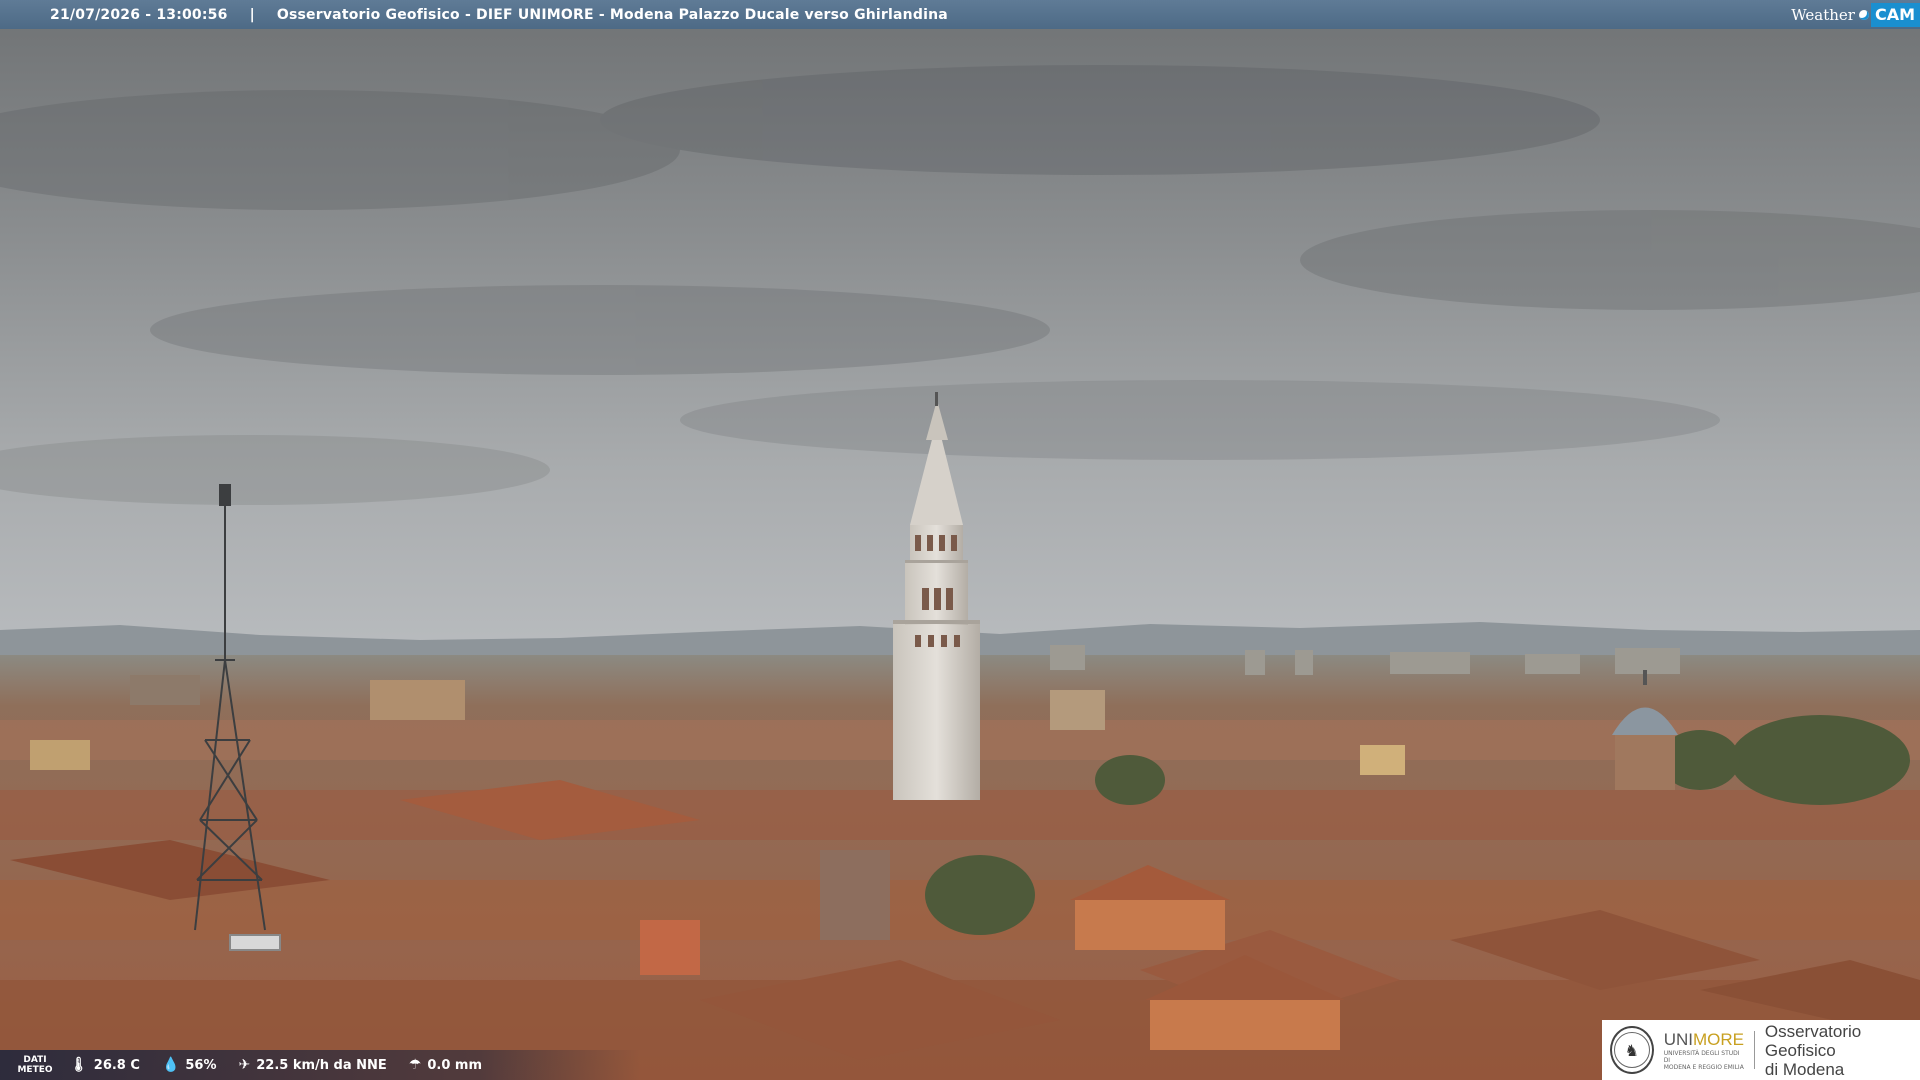  I want to click on temperature-reading: 🌡 26.8 C, so click(105, 1065).